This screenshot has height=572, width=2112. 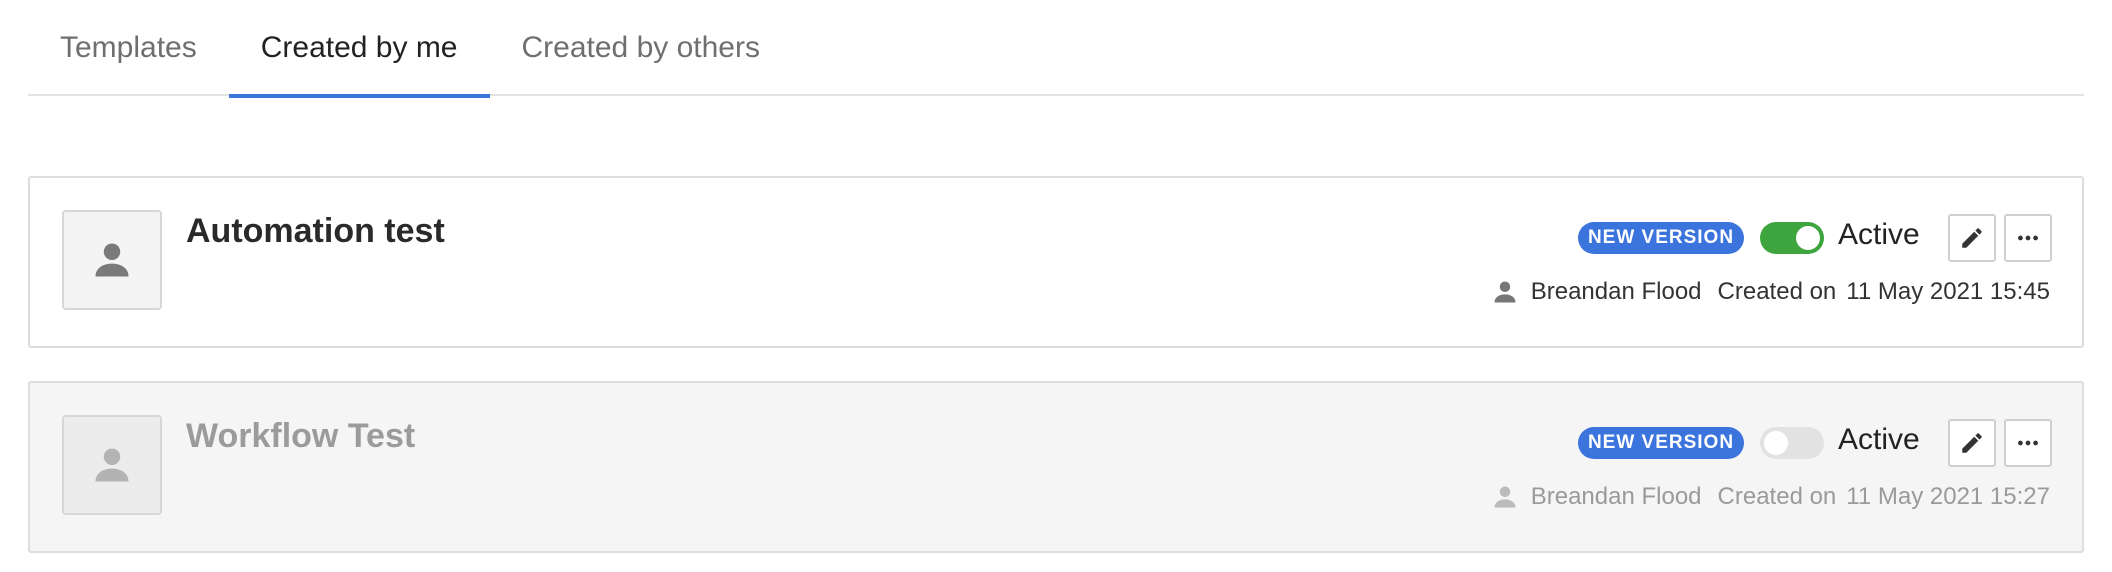 I want to click on created-date: 11 May 2021 15:27, so click(x=1948, y=496).